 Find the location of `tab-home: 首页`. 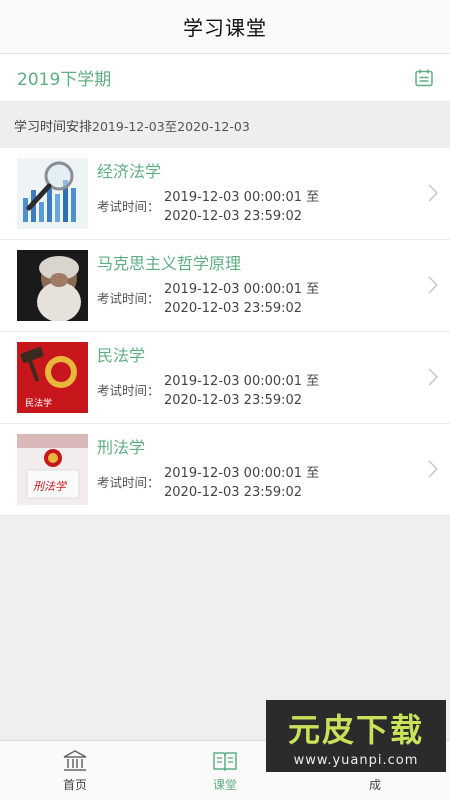

tab-home: 首页 is located at coordinates (75, 770).